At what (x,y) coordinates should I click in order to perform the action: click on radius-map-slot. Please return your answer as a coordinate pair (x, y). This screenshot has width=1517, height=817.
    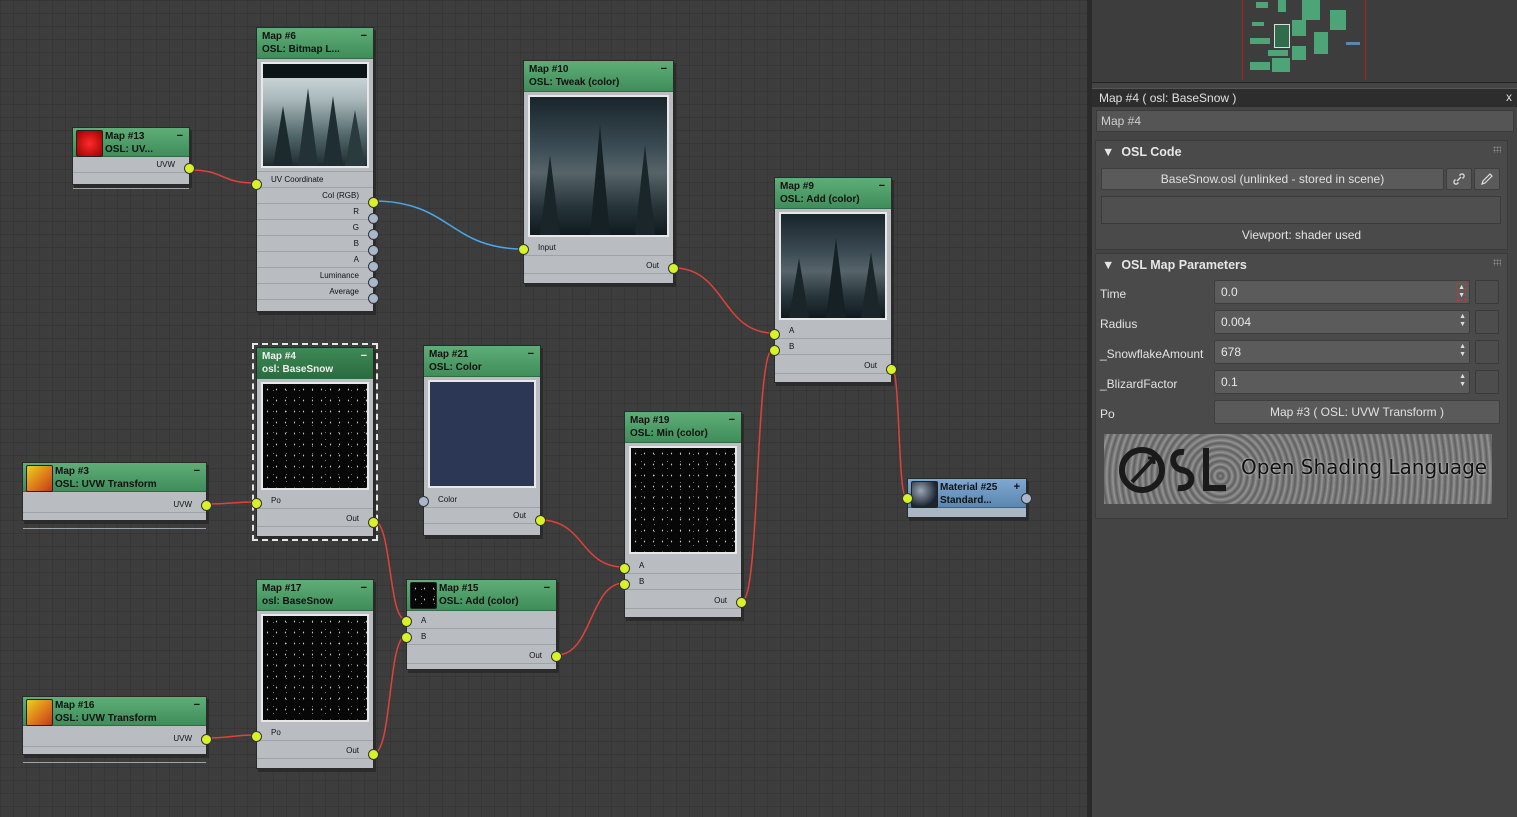
    Looking at the image, I should click on (1487, 322).